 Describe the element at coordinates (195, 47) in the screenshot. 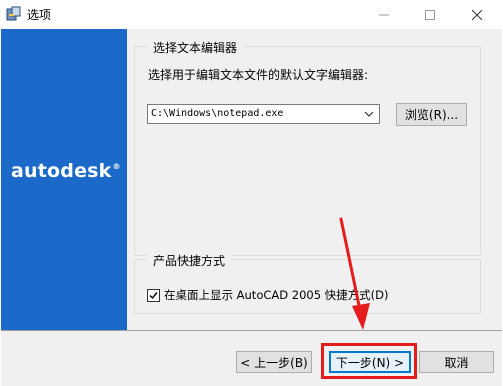

I see `text-editor-group-label: 选择文本编辑器` at that location.